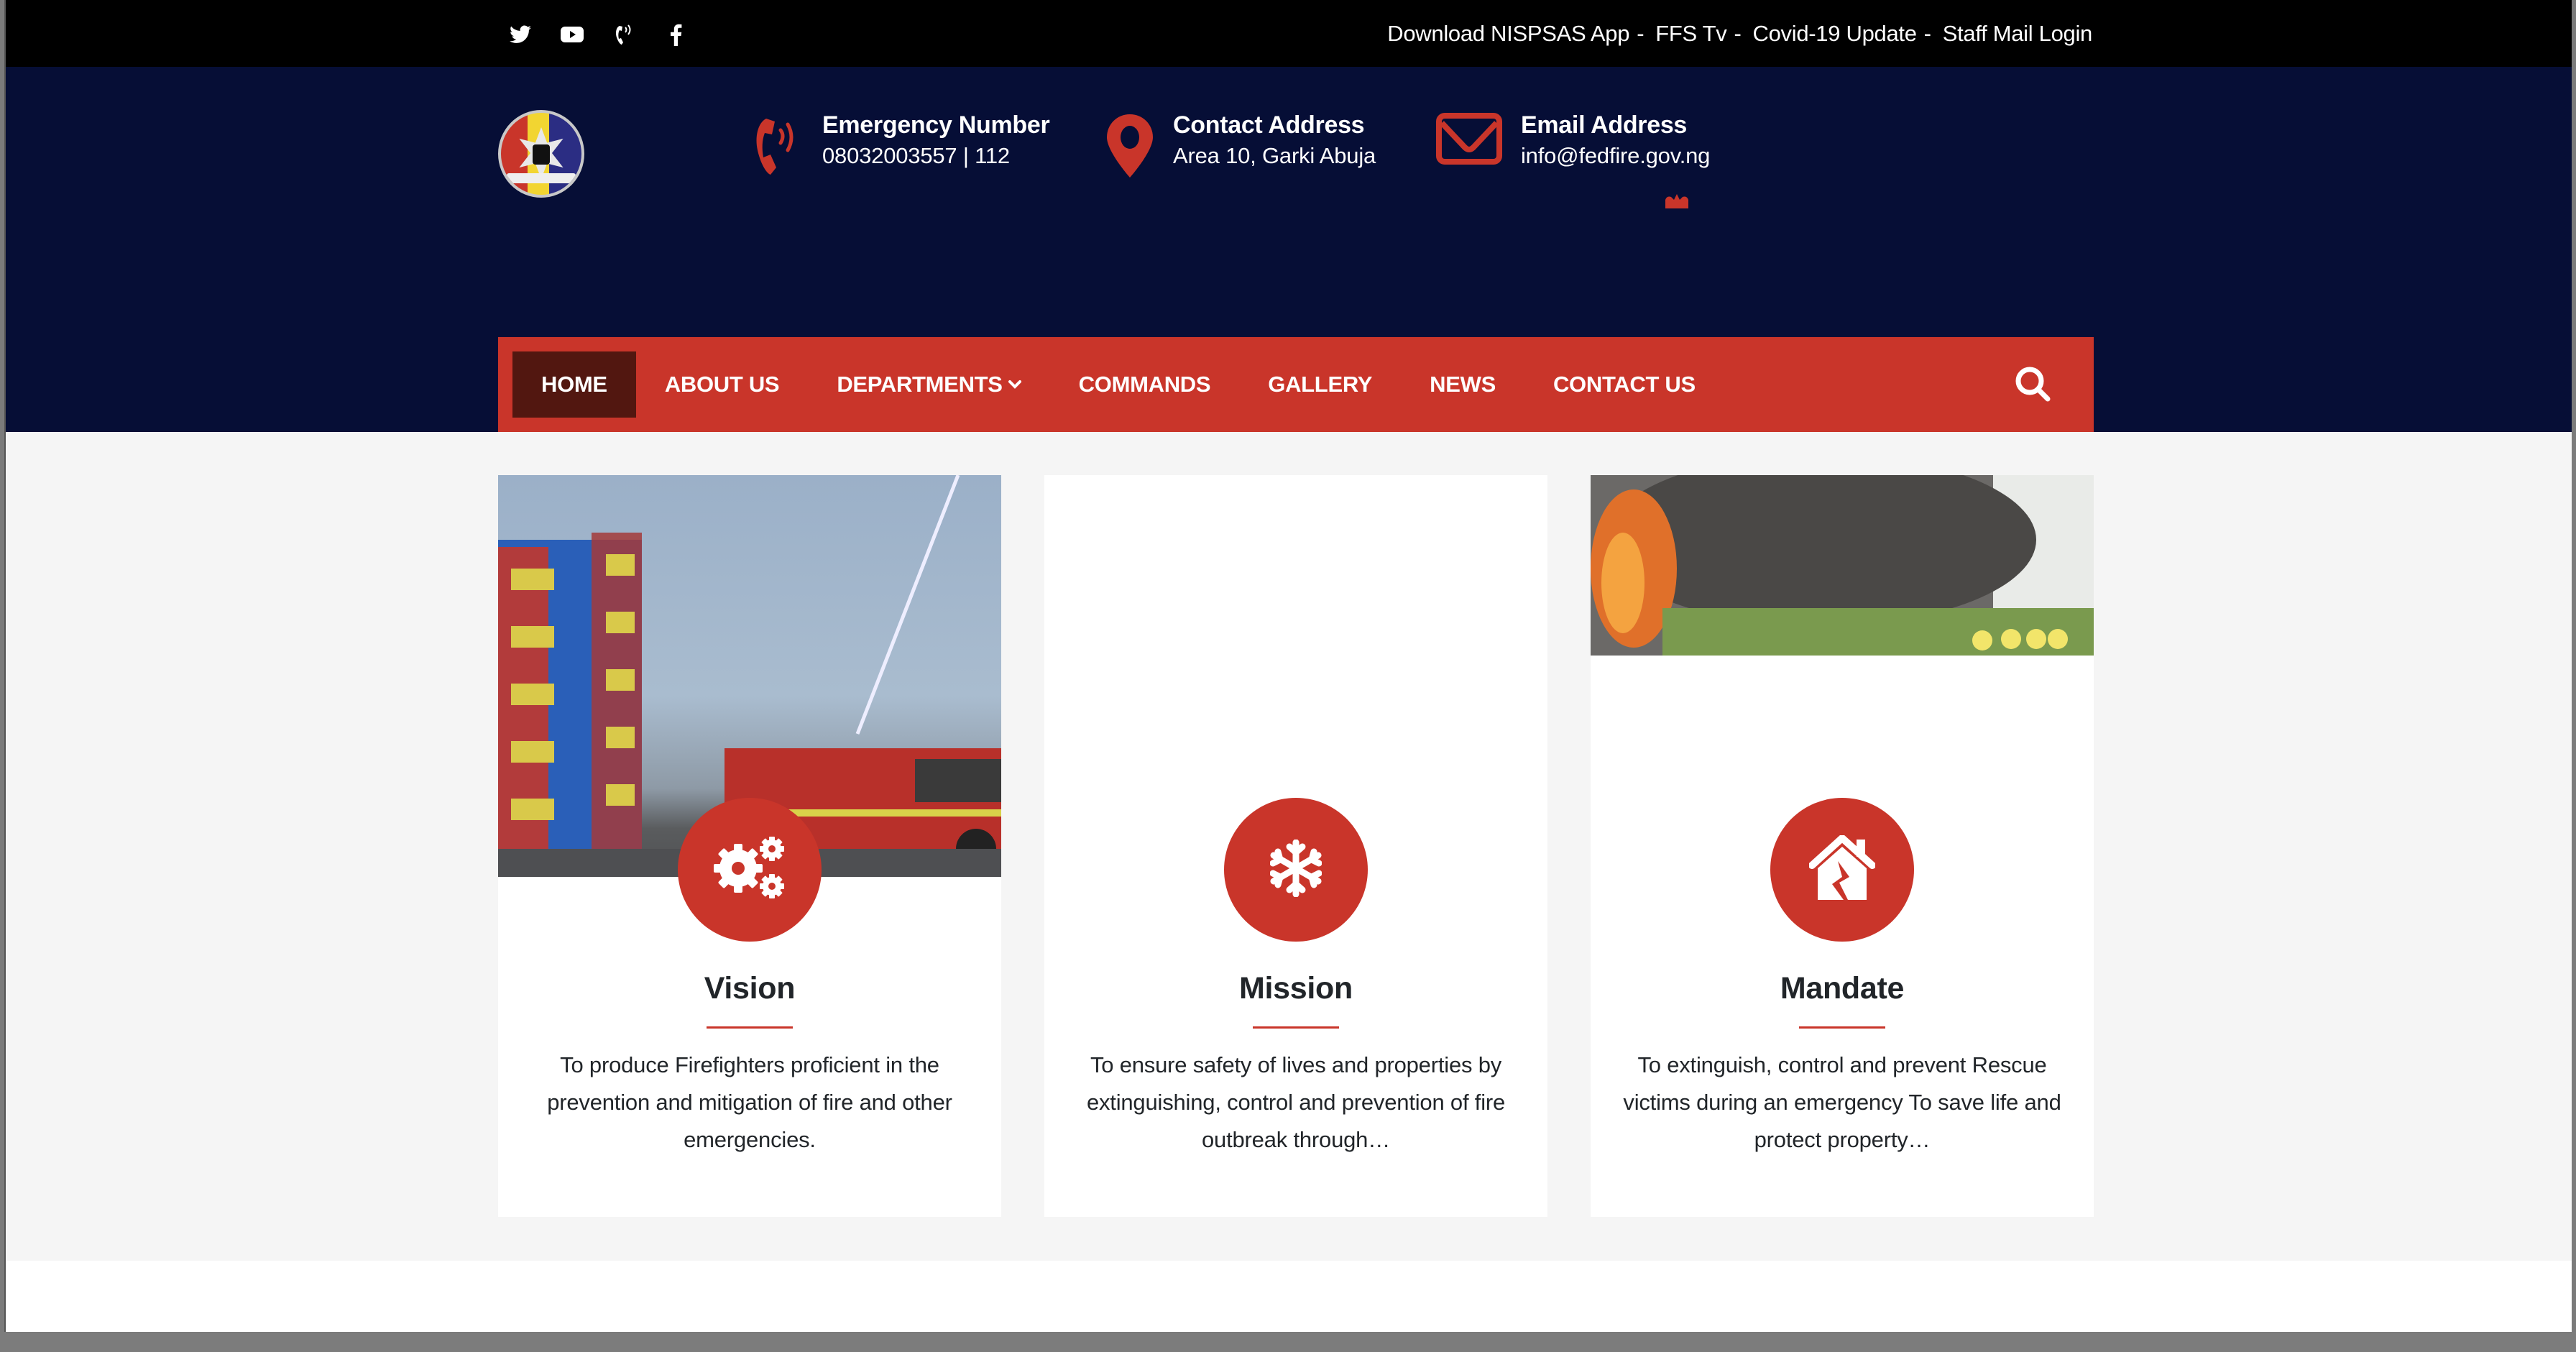 The height and width of the screenshot is (1352, 2576). I want to click on damaged-house-icon, so click(1842, 869).